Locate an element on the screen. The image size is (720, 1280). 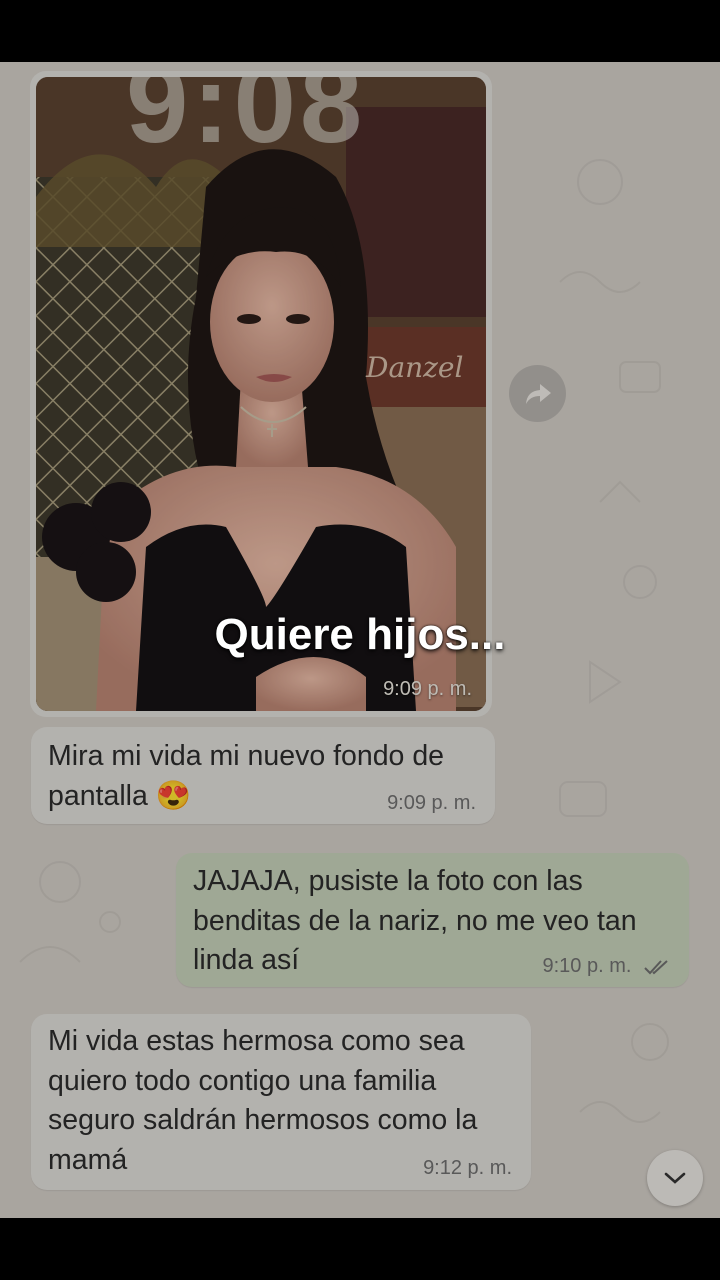
scroll-to-bottom-button is located at coordinates (675, 1178).